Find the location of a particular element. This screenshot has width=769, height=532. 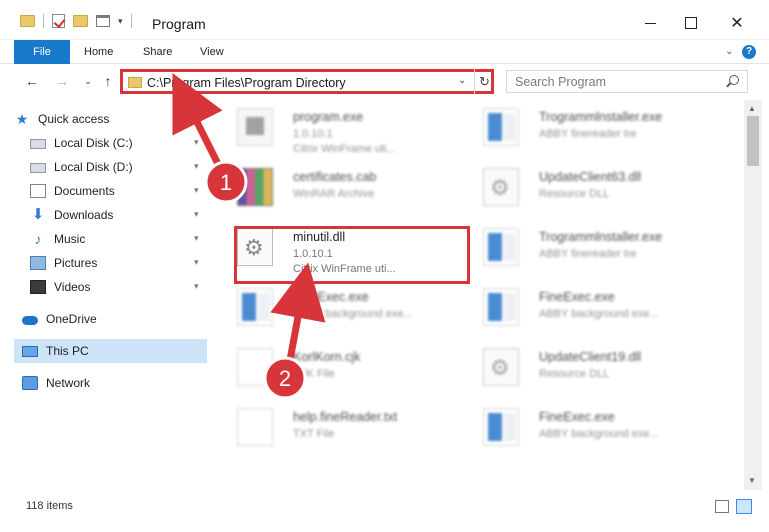

exe-icon is located at coordinates (255, 127).